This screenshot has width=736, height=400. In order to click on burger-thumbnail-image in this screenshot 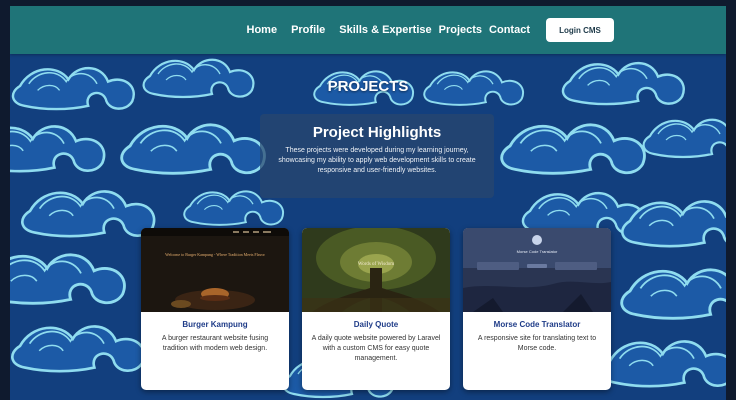, I will do `click(215, 270)`.